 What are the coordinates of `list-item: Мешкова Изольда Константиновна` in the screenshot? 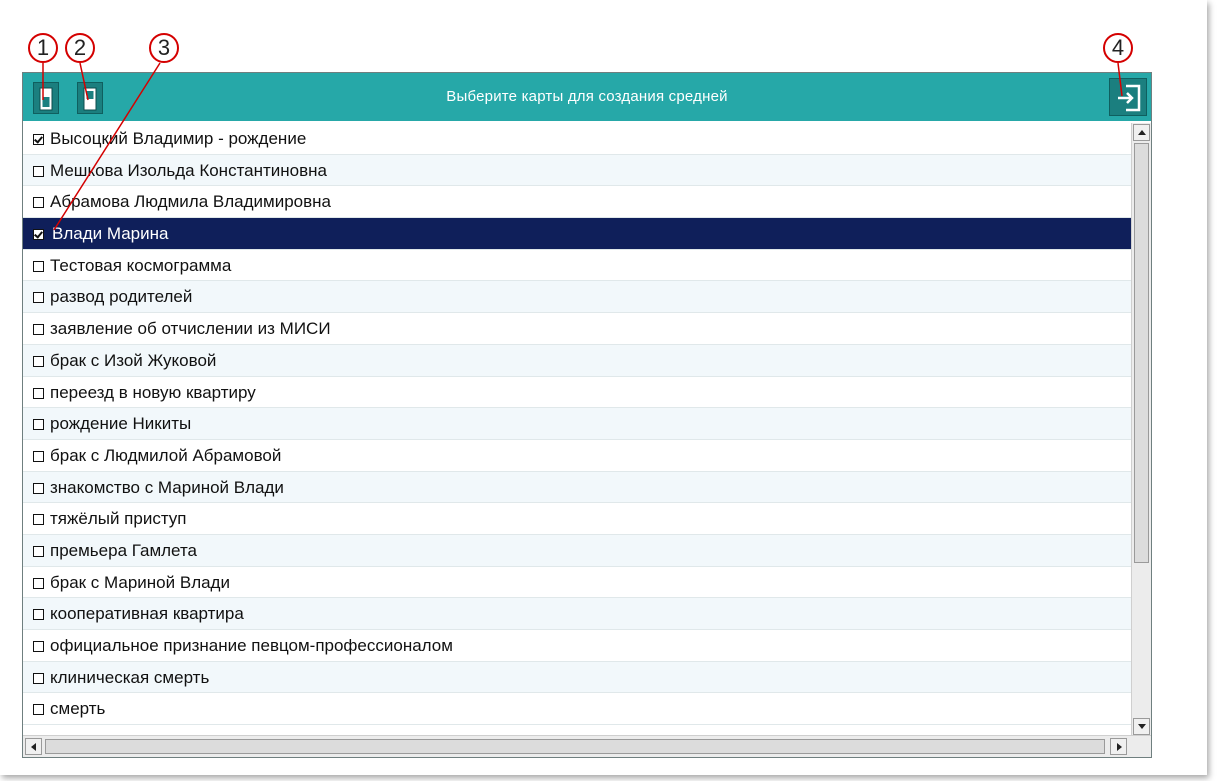 It's located at (577, 170).